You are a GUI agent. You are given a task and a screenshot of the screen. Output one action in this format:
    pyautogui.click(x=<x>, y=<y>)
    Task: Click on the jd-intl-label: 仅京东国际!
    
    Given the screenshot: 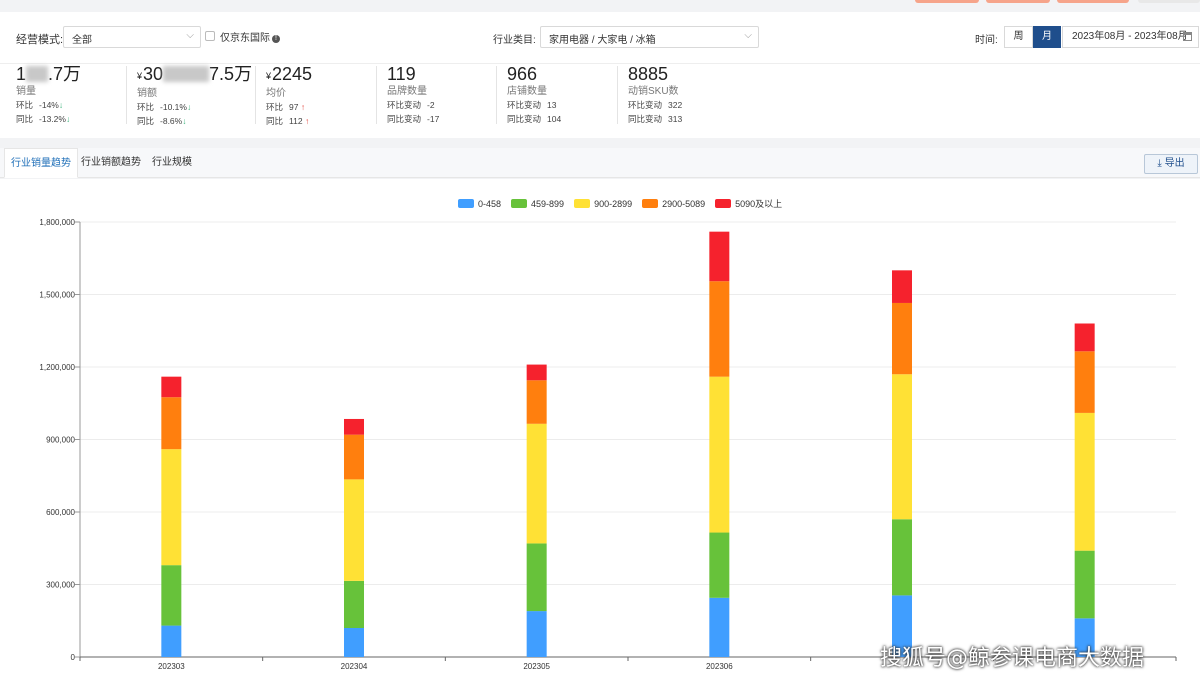 What is the action you would take?
    pyautogui.click(x=250, y=36)
    